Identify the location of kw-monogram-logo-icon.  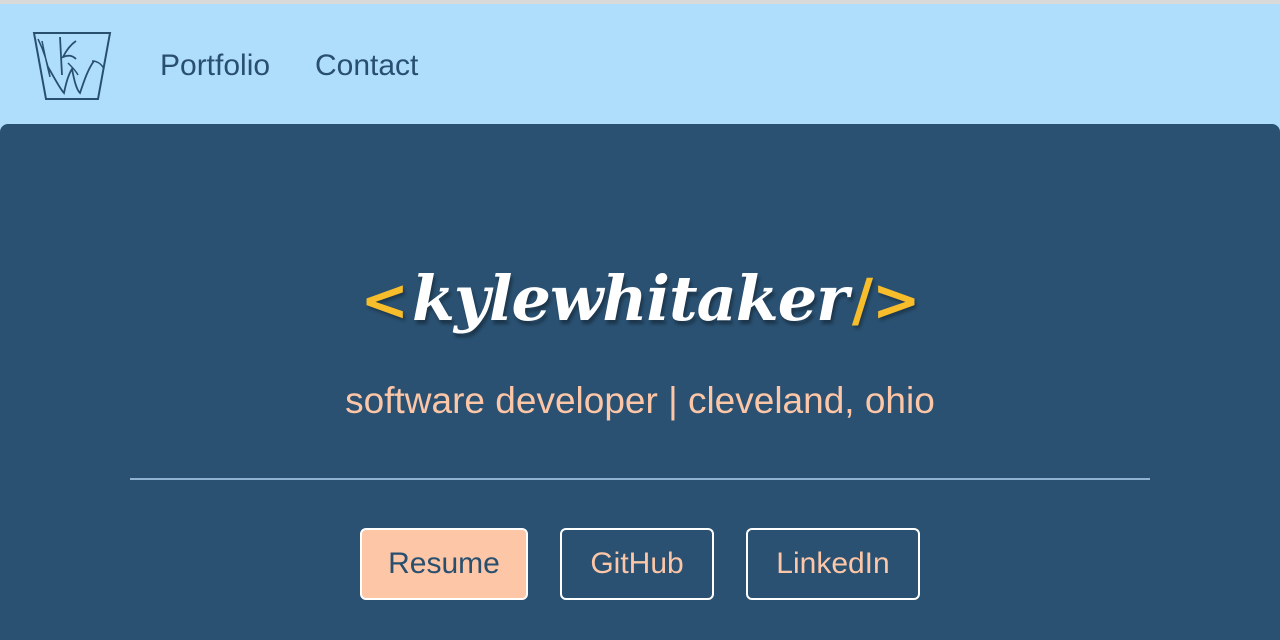
(72, 67).